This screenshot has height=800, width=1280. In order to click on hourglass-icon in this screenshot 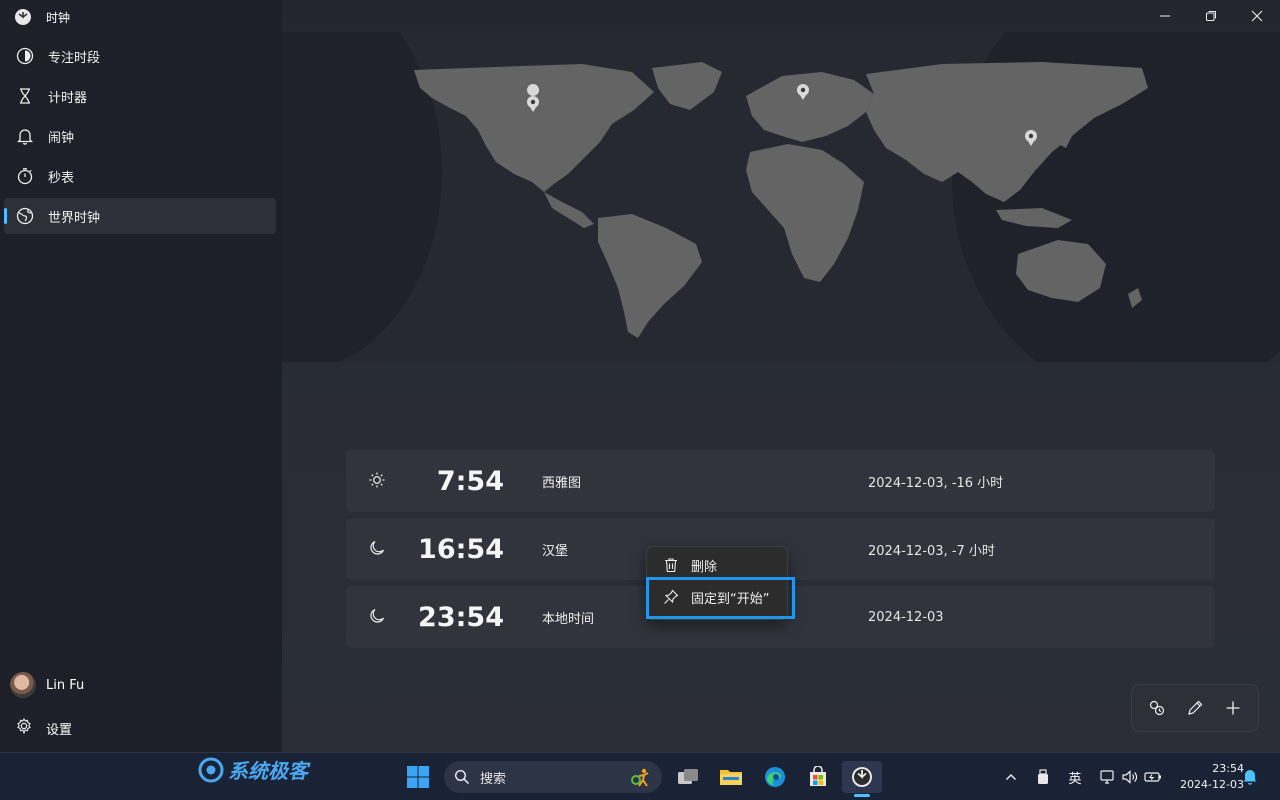, I will do `click(25, 96)`.